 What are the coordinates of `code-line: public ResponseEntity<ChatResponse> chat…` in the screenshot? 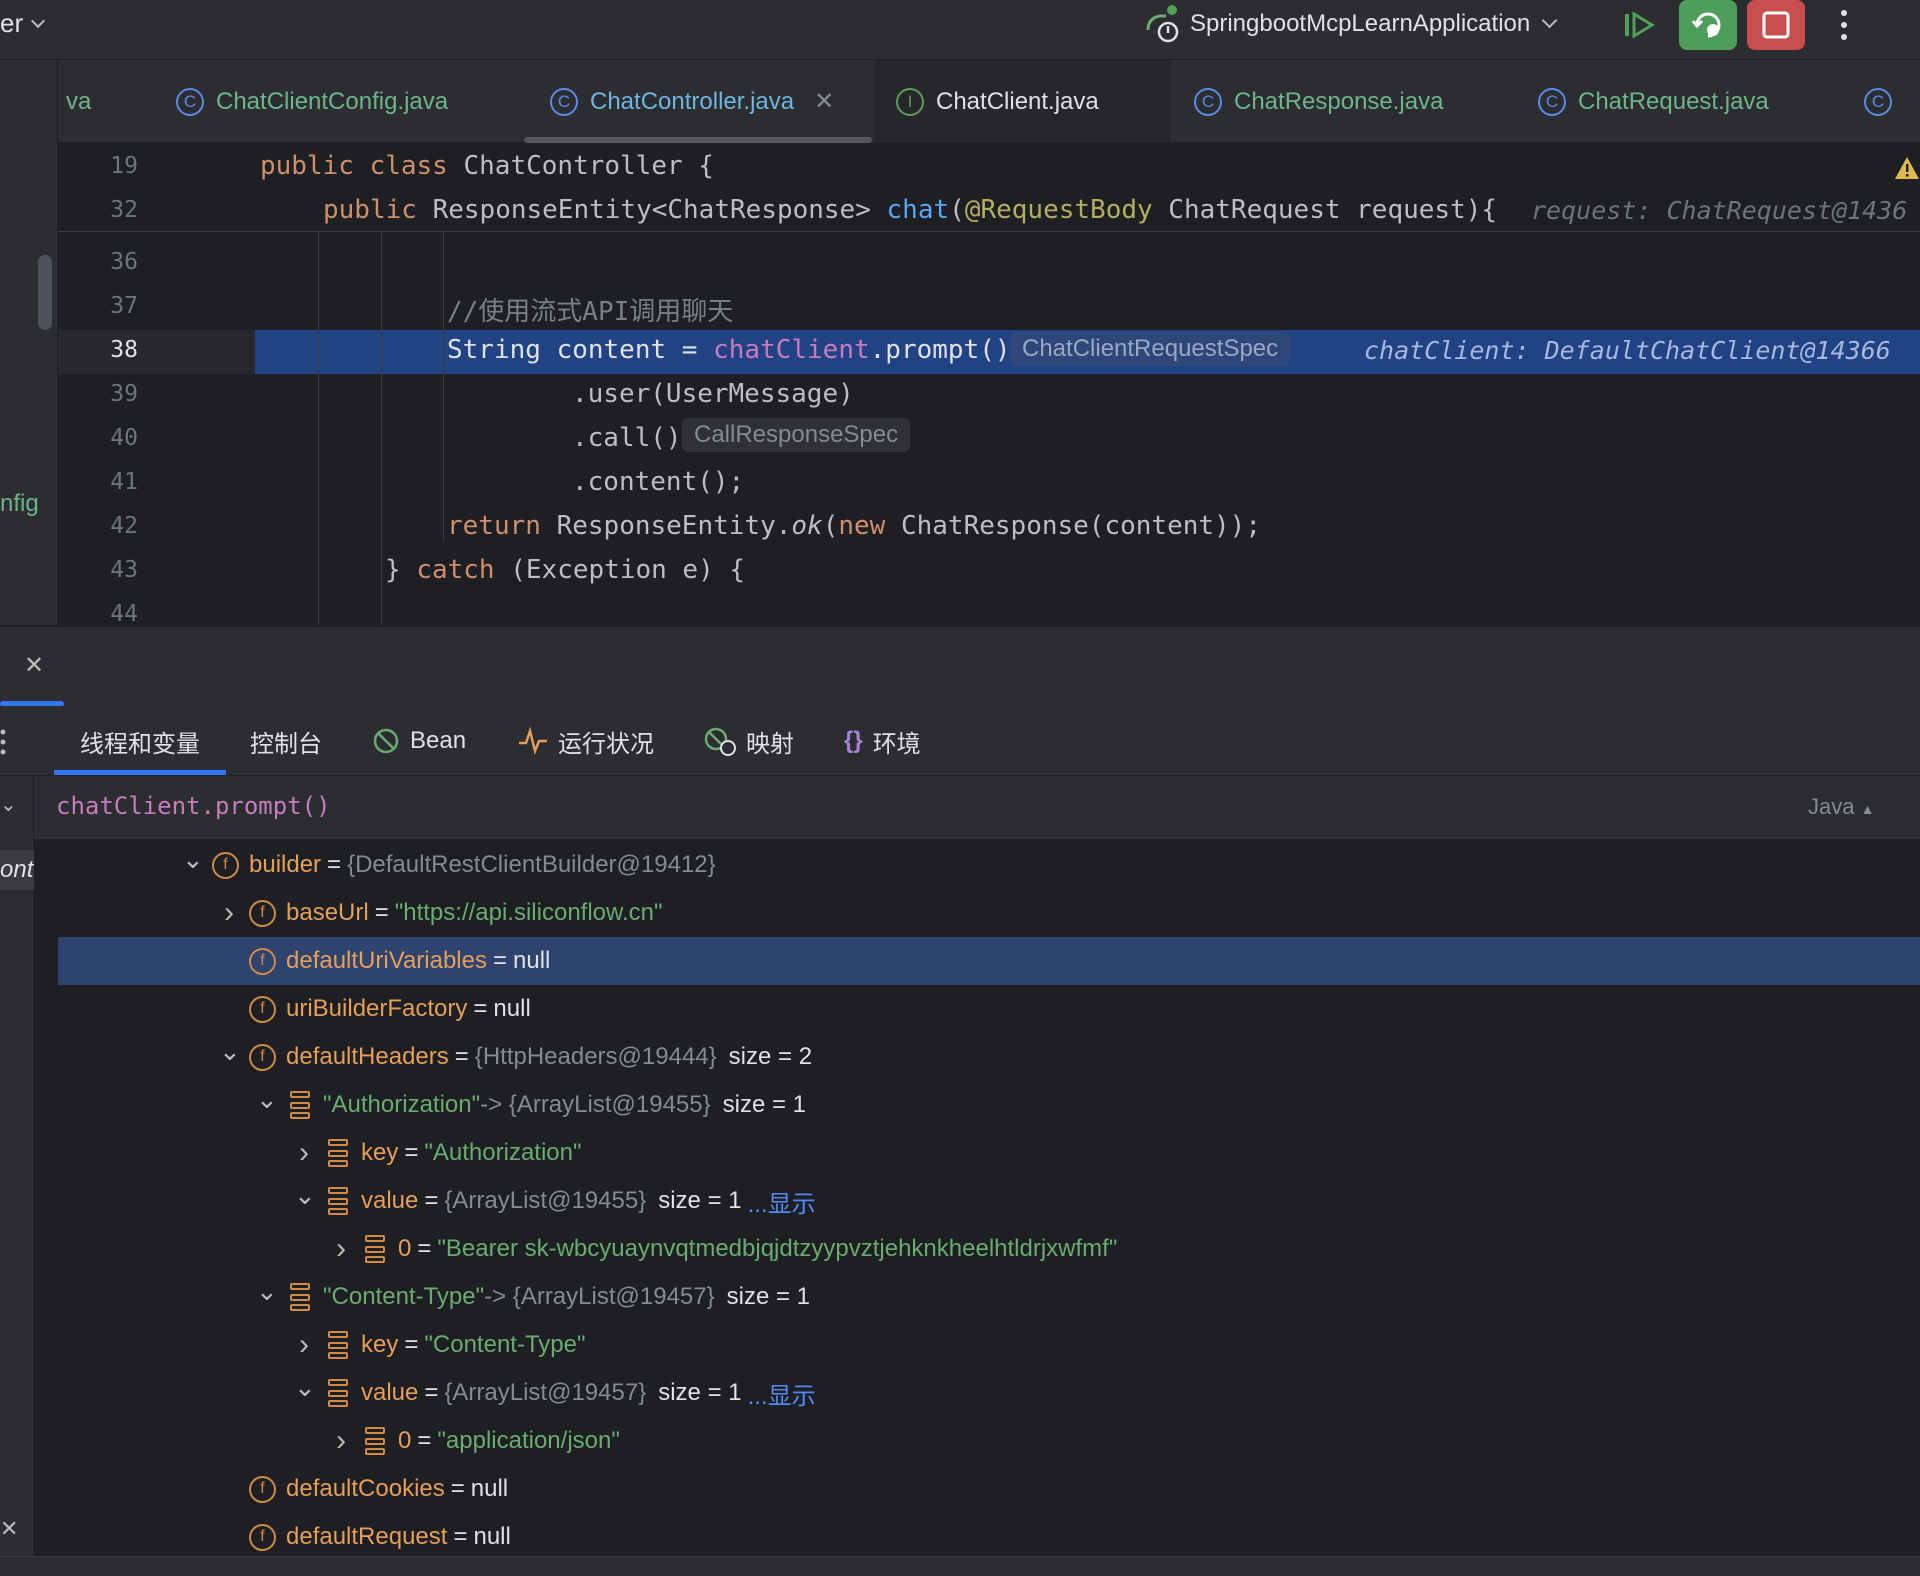 It's located at (910, 210).